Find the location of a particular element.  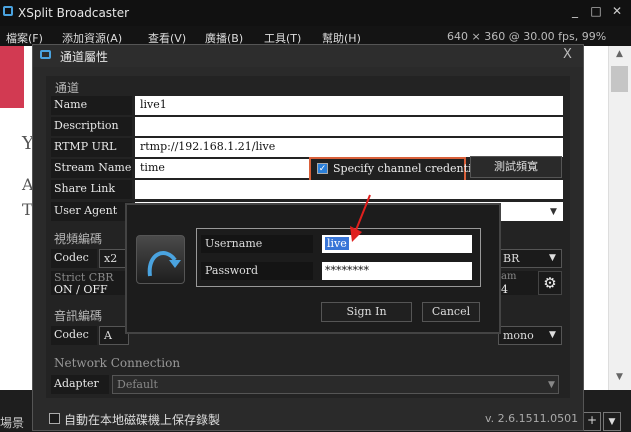

share-link-label: Share Link is located at coordinates (91, 189).